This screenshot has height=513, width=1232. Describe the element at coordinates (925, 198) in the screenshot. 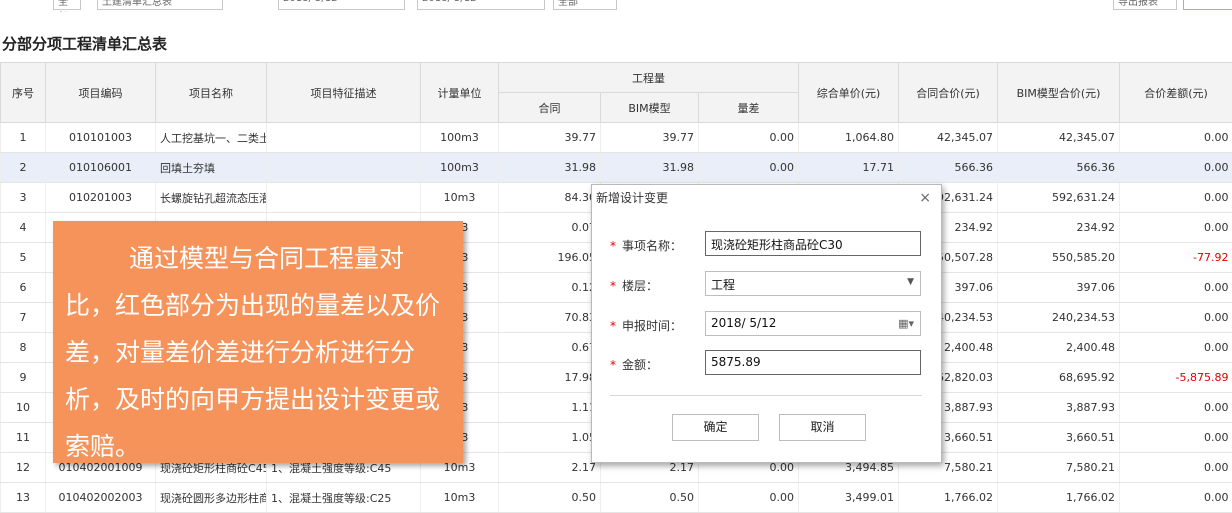

I see `close-icon: ×` at that location.